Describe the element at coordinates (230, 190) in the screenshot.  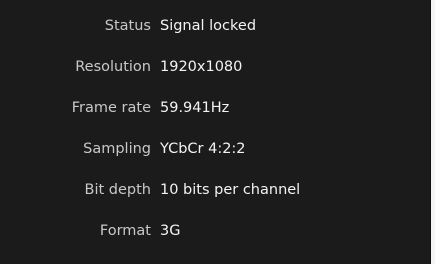
I see `bit-depth-value: 10 bits per channel` at that location.